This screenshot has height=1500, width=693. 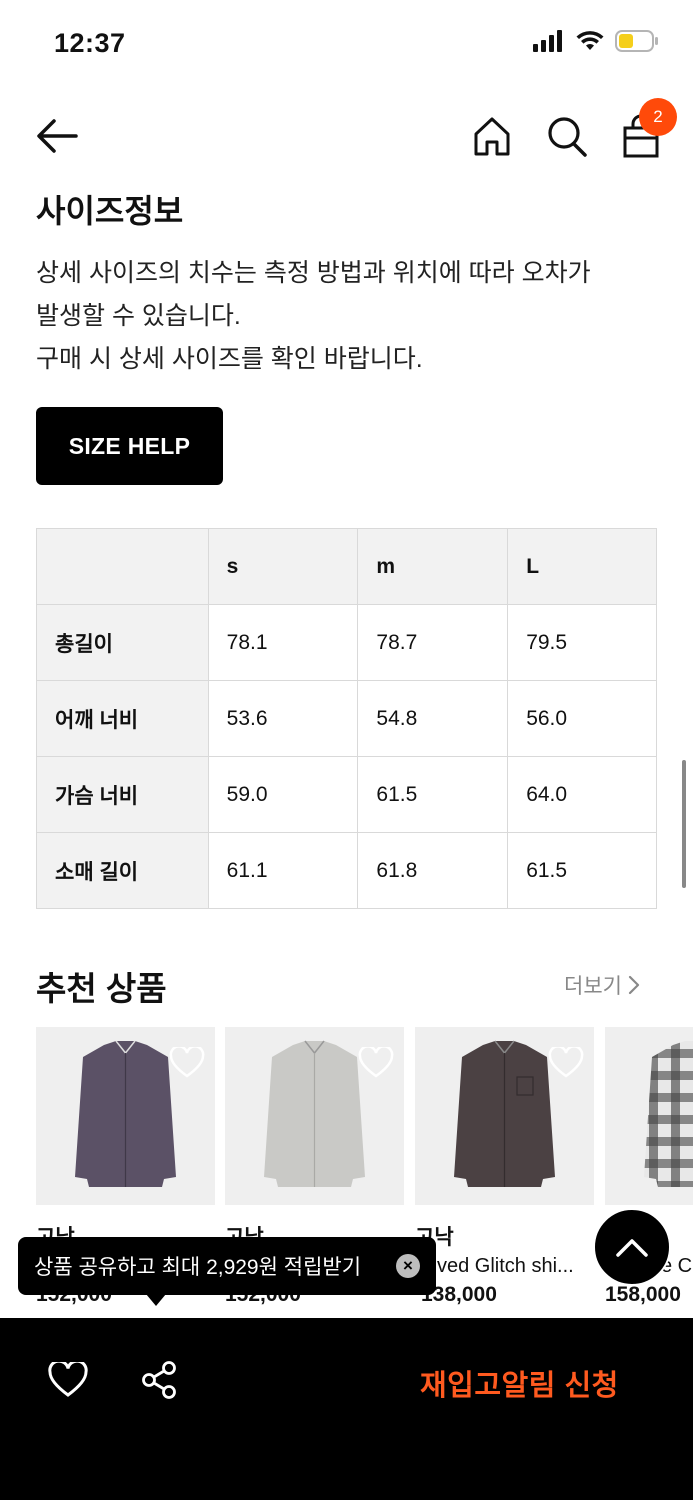 I want to click on heart-icon, so click(x=68, y=1380).